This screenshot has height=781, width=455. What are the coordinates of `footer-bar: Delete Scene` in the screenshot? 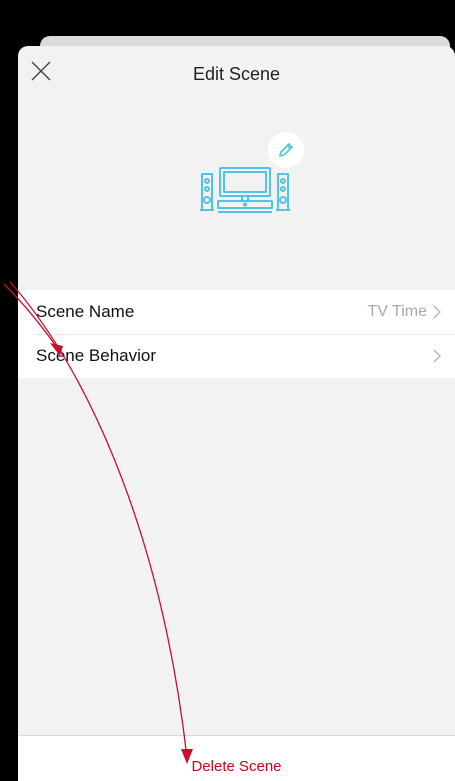 It's located at (236, 758).